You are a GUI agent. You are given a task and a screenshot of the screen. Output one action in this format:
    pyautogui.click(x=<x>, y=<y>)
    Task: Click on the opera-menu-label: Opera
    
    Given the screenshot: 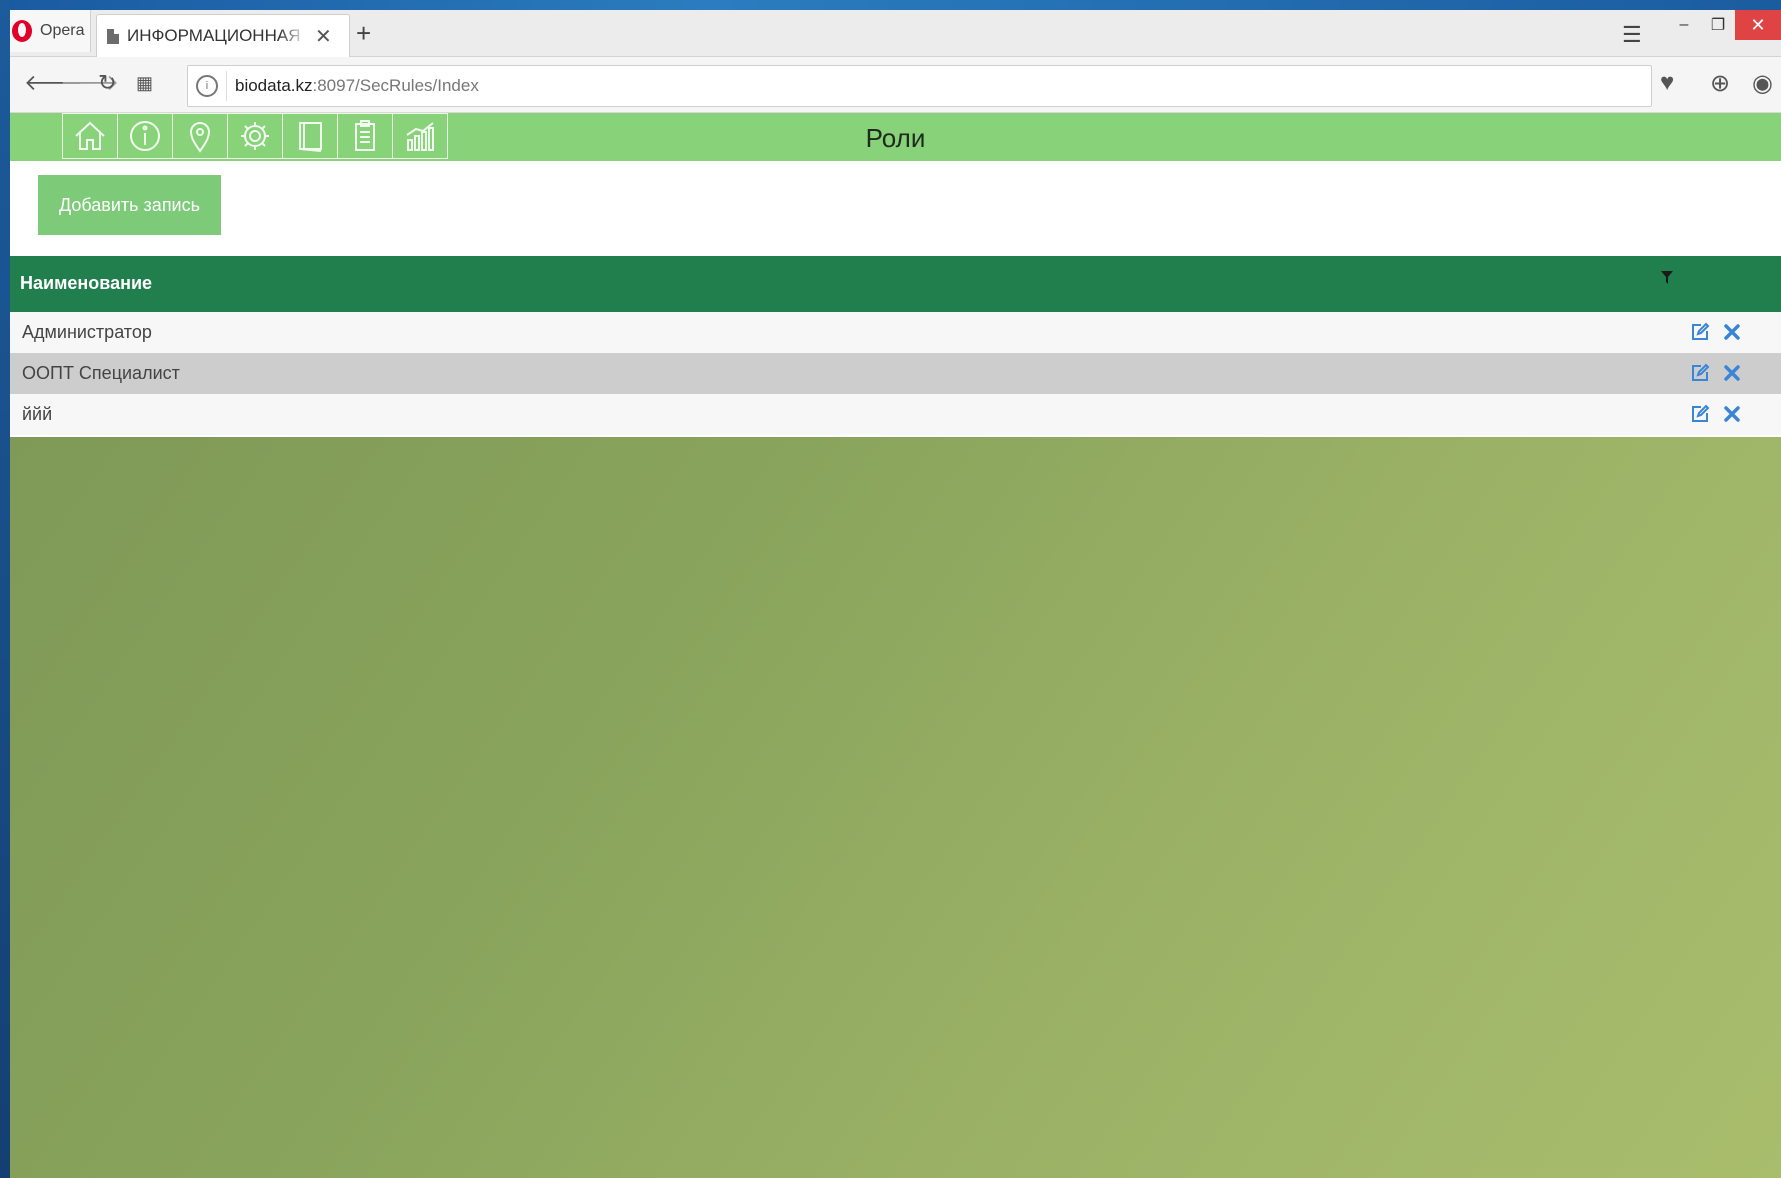 What is the action you would take?
    pyautogui.click(x=62, y=30)
    